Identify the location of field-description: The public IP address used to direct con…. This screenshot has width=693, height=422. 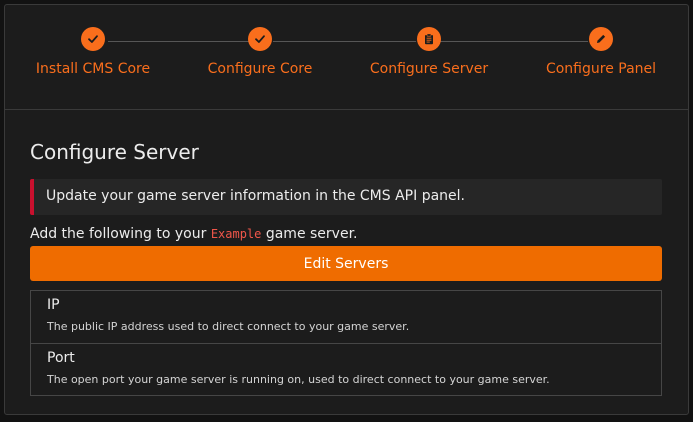
(228, 326).